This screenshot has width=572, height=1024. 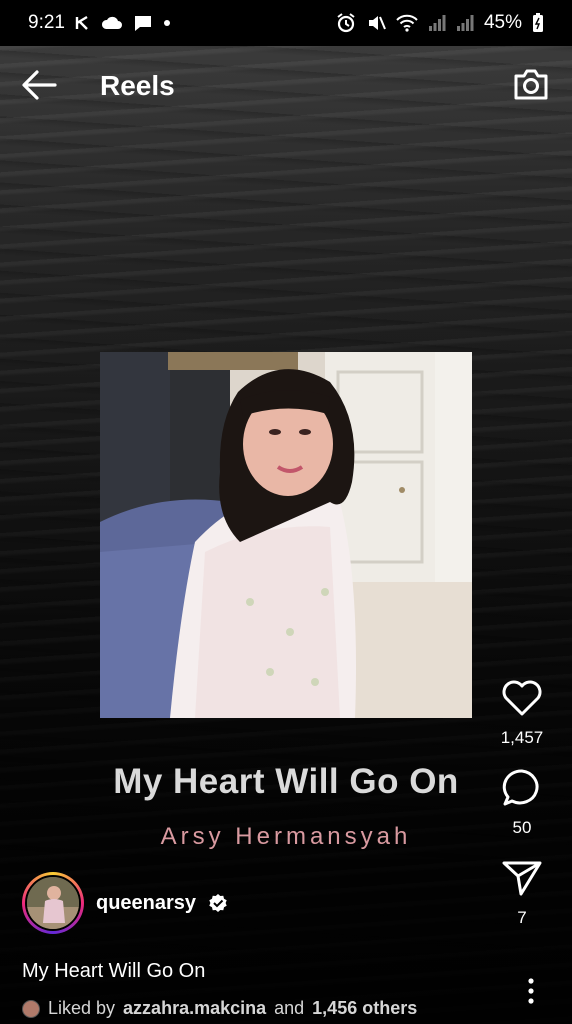 I want to click on reel-caption: My Heart Will Go On, so click(x=113, y=971).